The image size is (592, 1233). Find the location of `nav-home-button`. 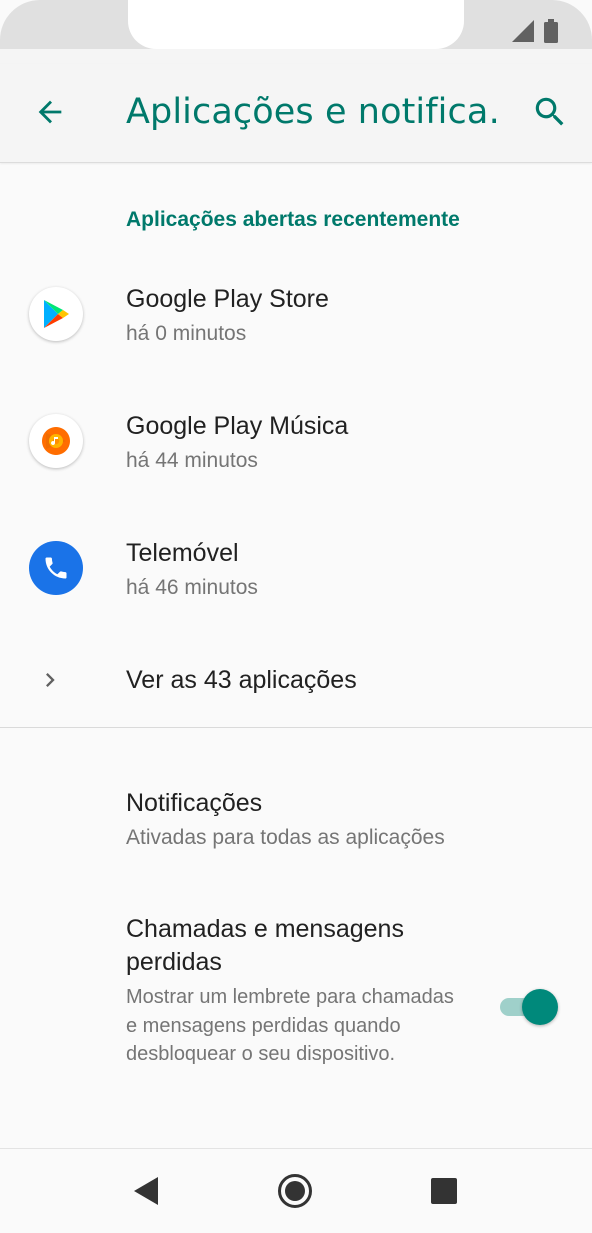

nav-home-button is located at coordinates (295, 1191).